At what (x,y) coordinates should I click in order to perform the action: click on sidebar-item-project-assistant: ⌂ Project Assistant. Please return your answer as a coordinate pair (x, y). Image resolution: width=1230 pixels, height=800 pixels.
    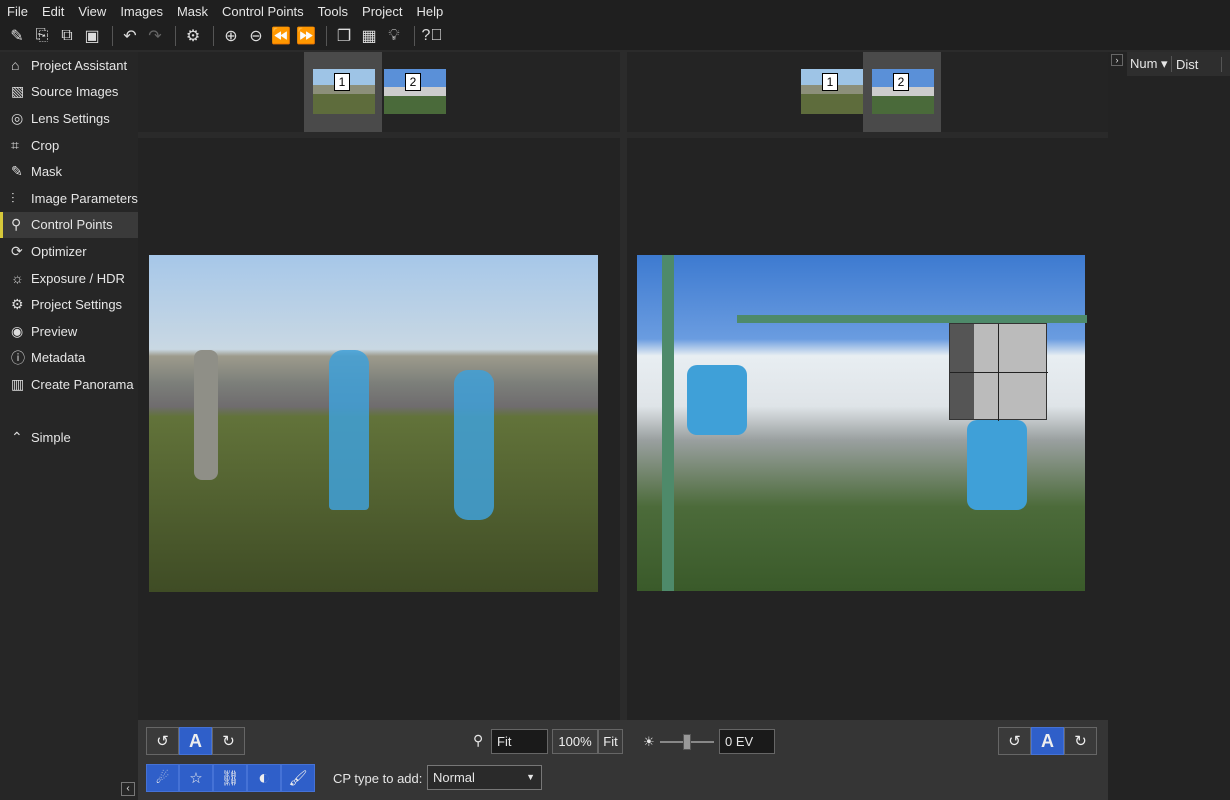
    Looking at the image, I should click on (69, 65).